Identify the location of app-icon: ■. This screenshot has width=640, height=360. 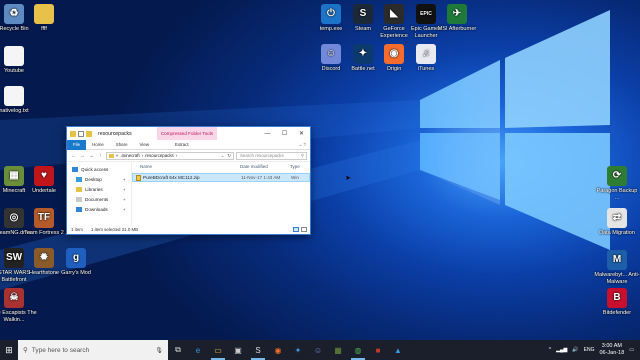
(378, 350).